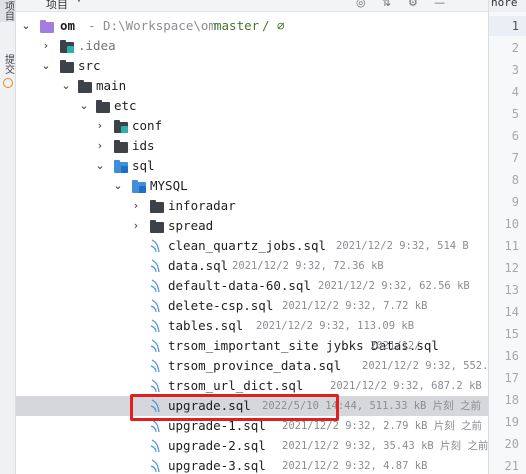 Image resolution: width=526 pixels, height=474 pixels. I want to click on line-number: 8, so click(515, 180).